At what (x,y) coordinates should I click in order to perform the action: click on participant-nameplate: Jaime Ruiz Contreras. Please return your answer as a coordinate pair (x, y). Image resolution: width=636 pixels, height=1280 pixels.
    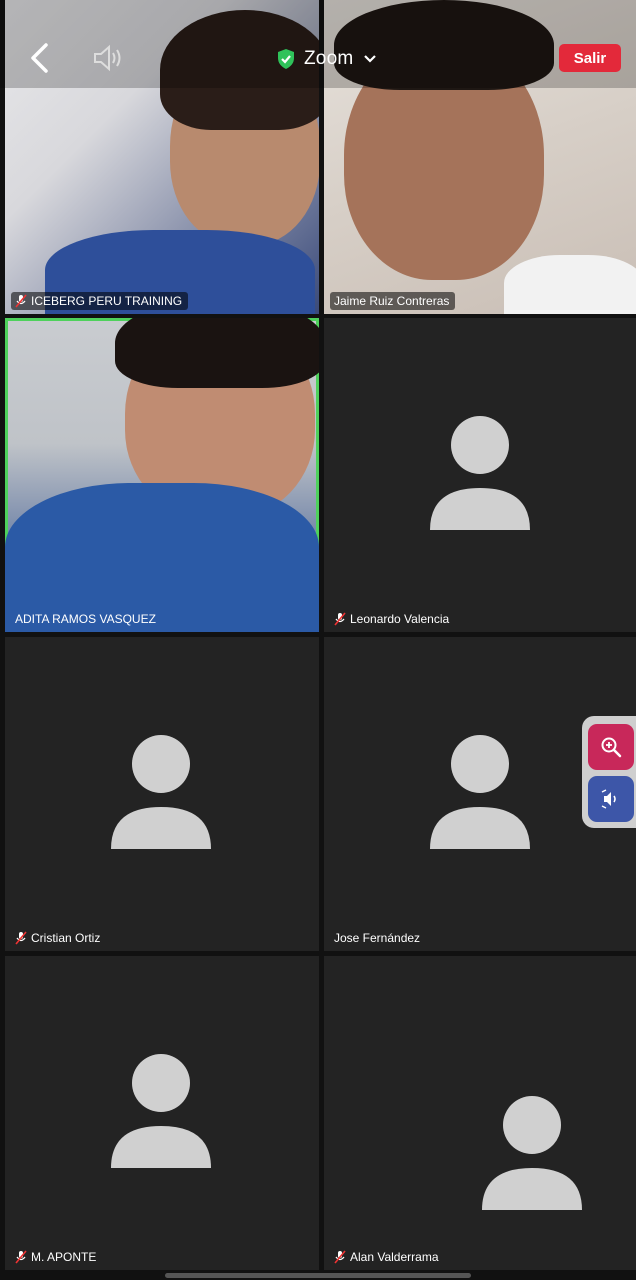
    Looking at the image, I should click on (393, 301).